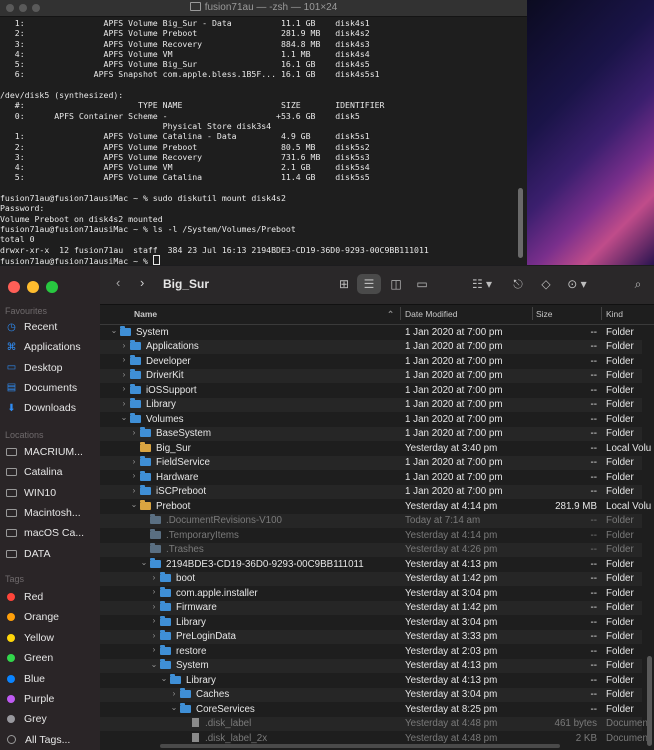 The image size is (654, 750). I want to click on sidebar-item-downloads: ⬇ Downloads, so click(40, 408).